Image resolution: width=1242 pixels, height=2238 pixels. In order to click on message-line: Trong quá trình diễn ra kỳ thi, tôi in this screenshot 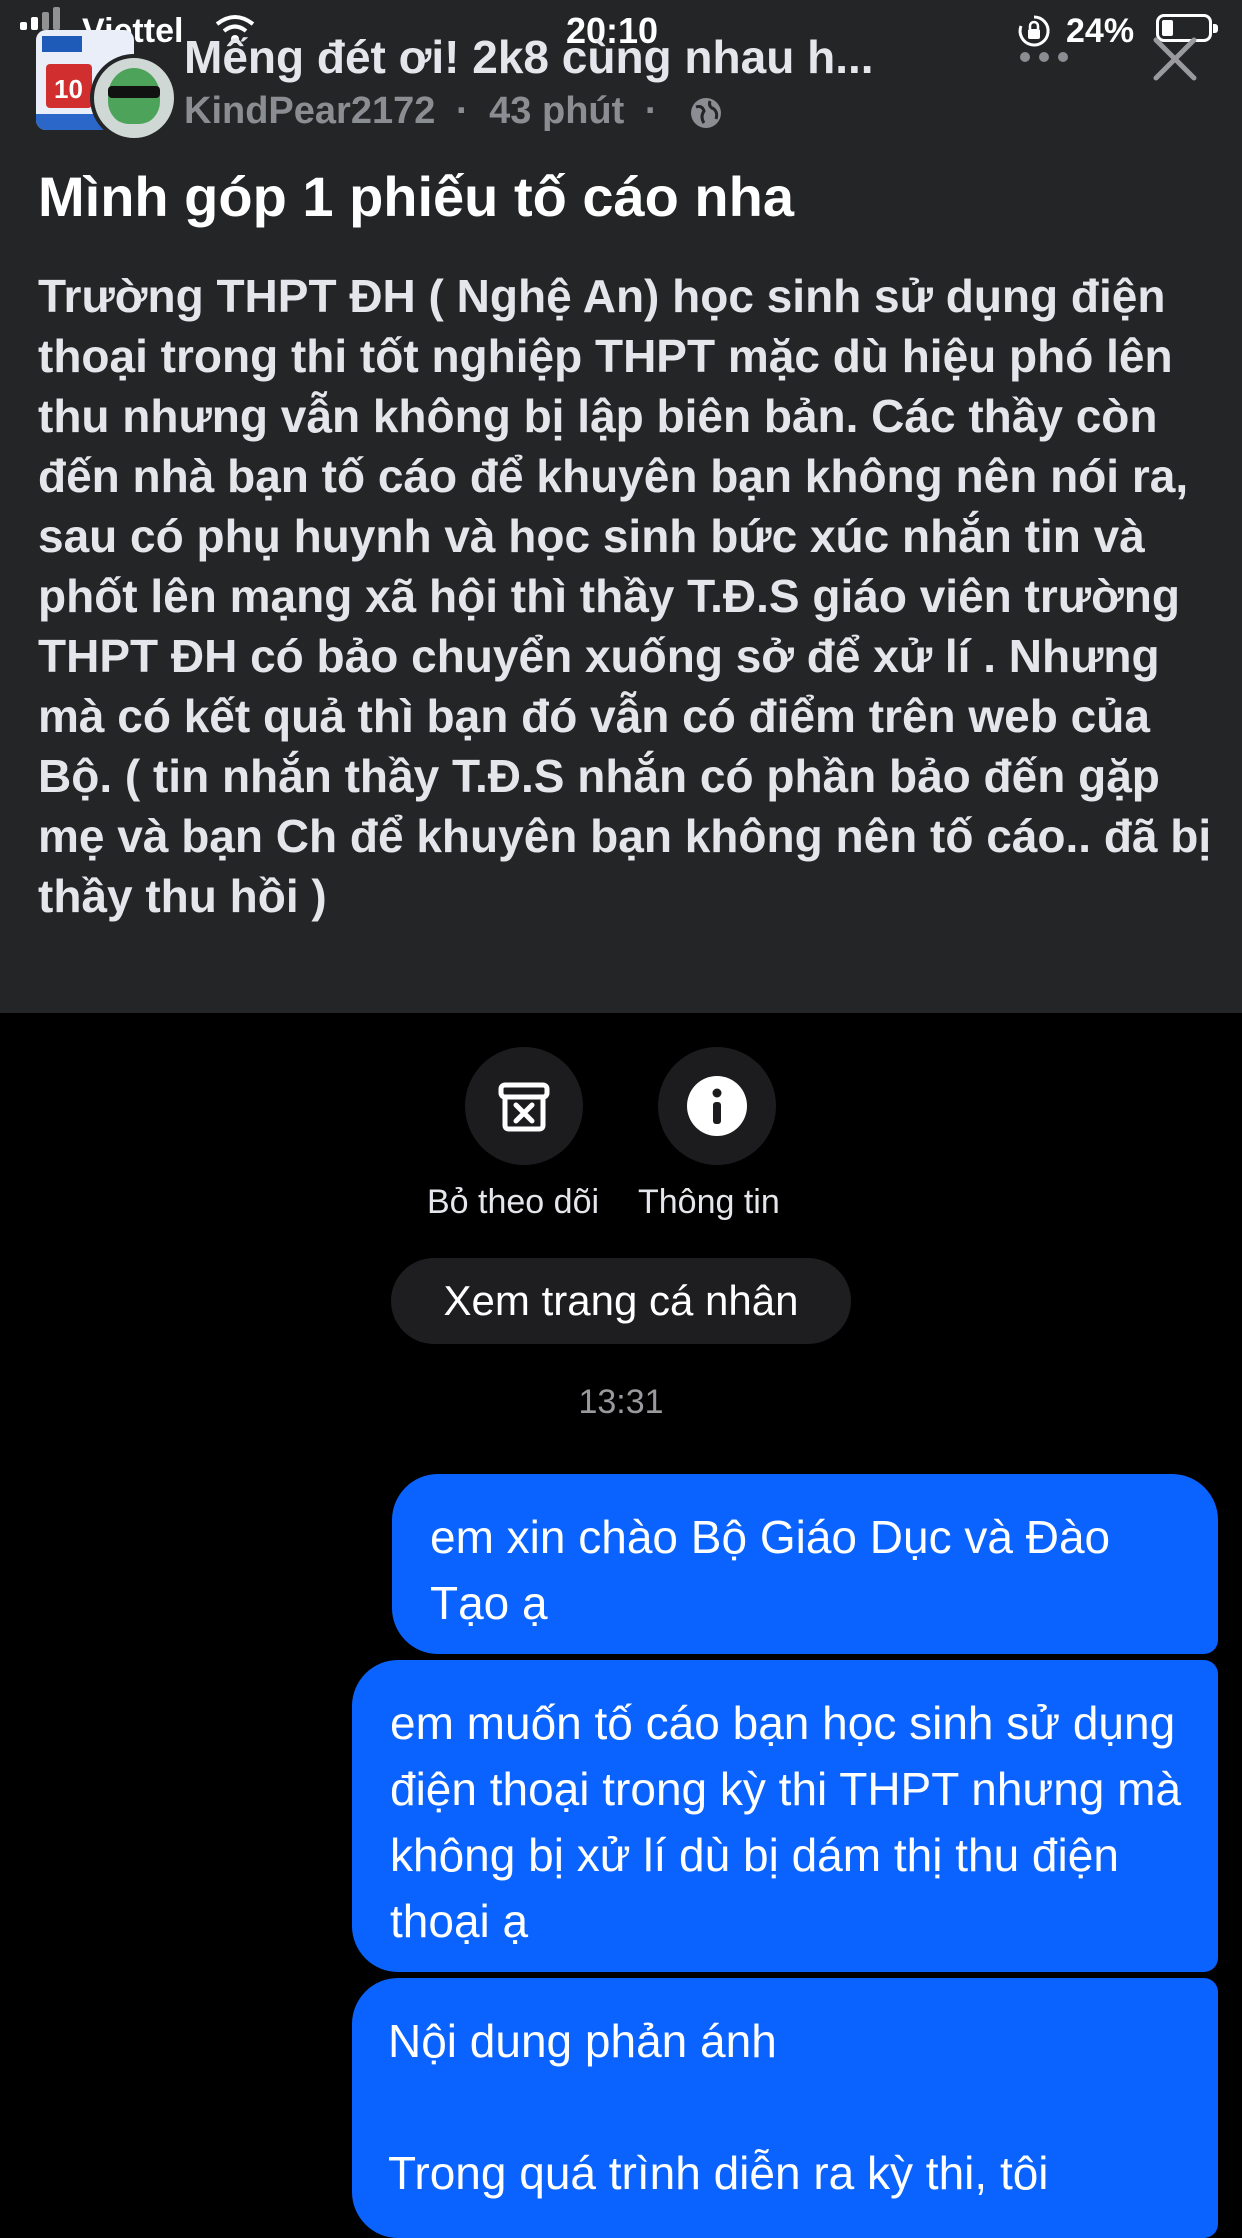, I will do `click(718, 2173)`.